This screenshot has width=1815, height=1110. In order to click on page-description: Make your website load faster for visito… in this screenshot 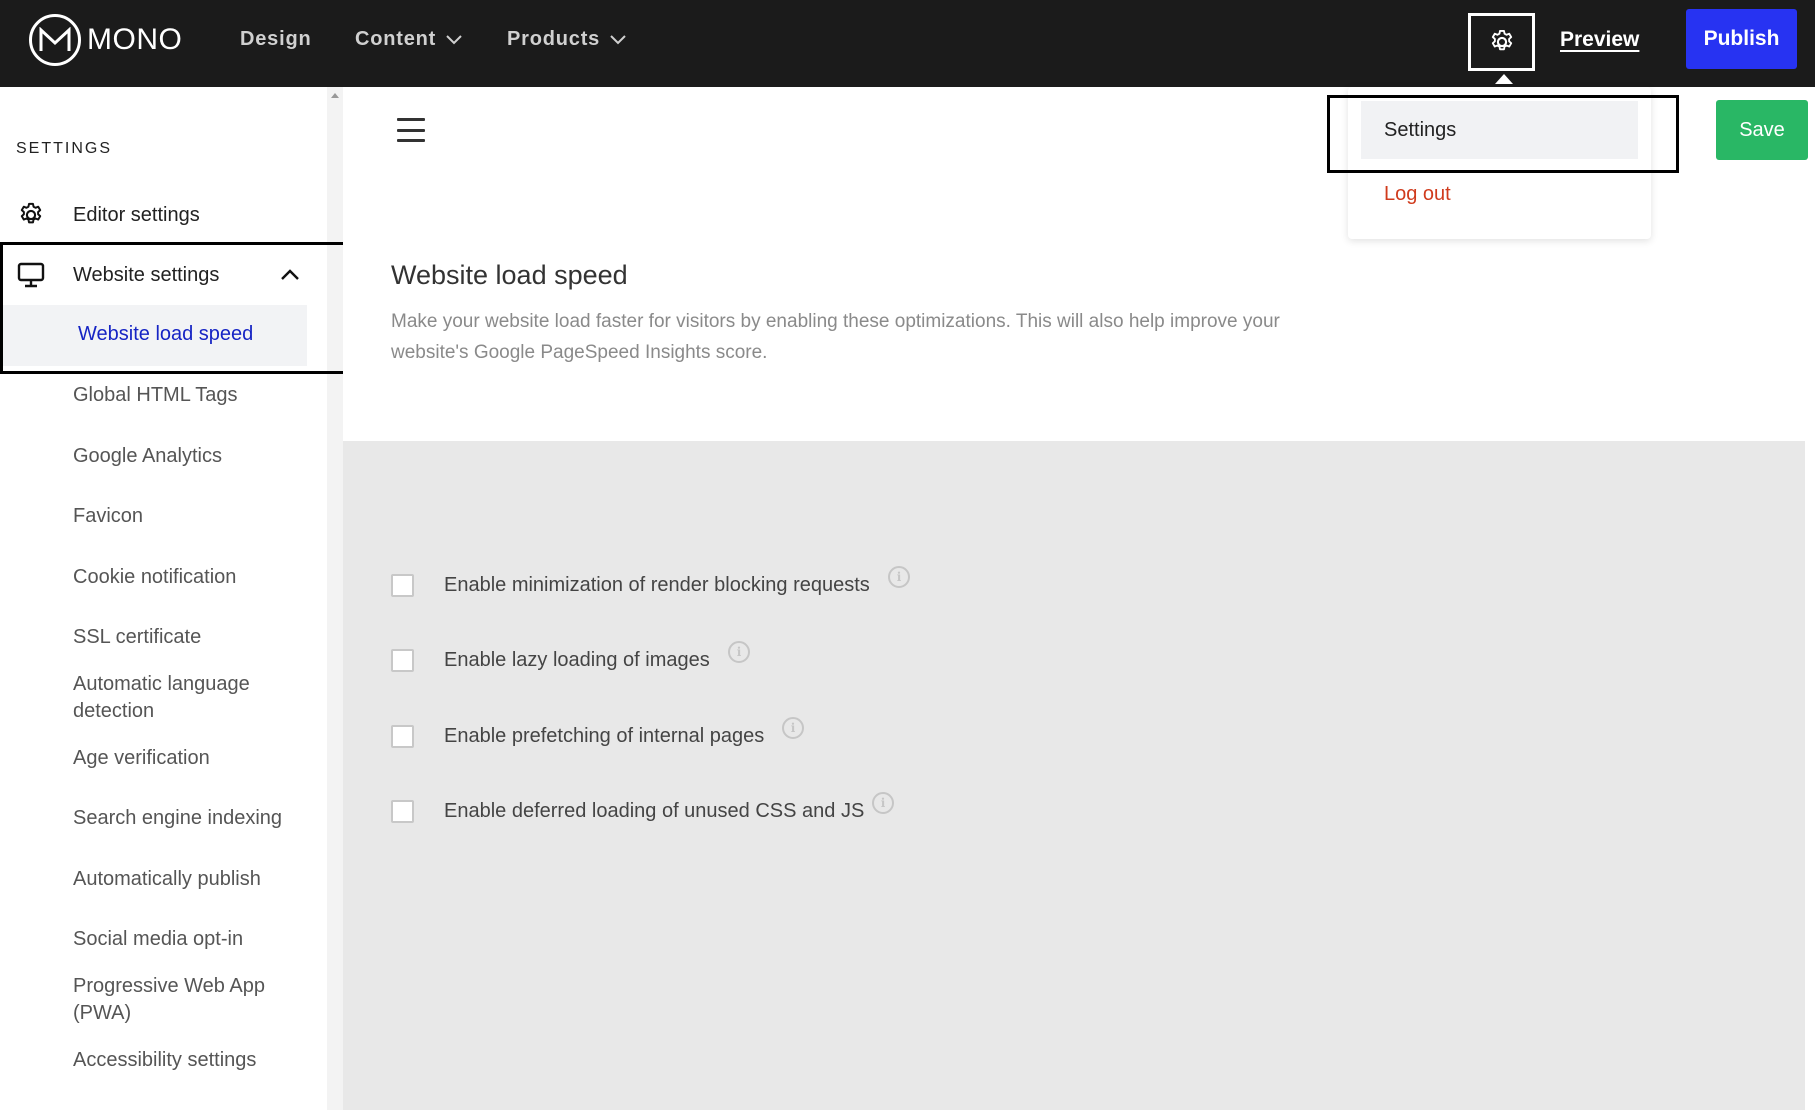, I will do `click(835, 337)`.